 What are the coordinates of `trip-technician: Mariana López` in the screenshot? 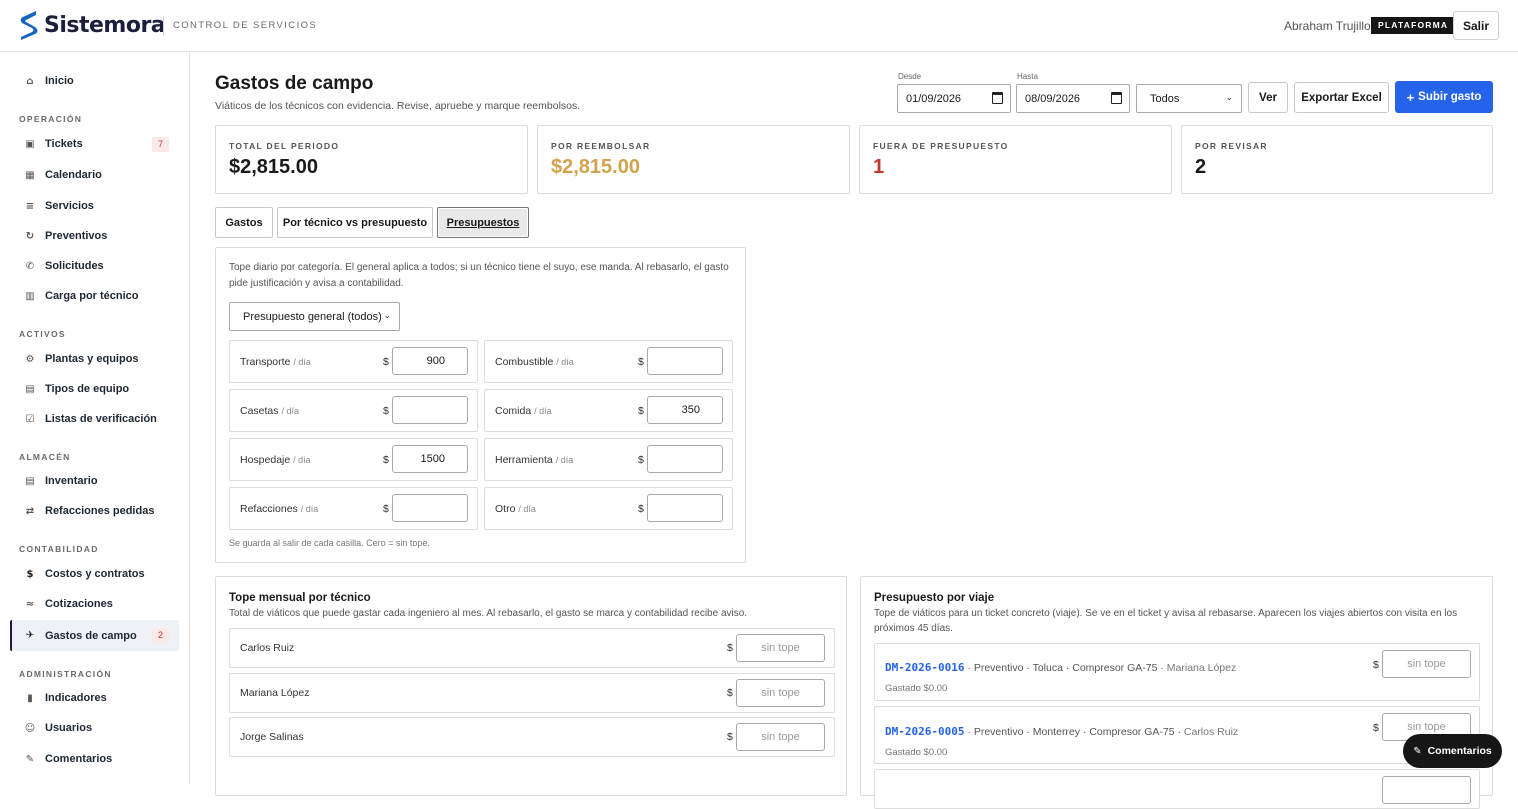 It's located at (1201, 668).